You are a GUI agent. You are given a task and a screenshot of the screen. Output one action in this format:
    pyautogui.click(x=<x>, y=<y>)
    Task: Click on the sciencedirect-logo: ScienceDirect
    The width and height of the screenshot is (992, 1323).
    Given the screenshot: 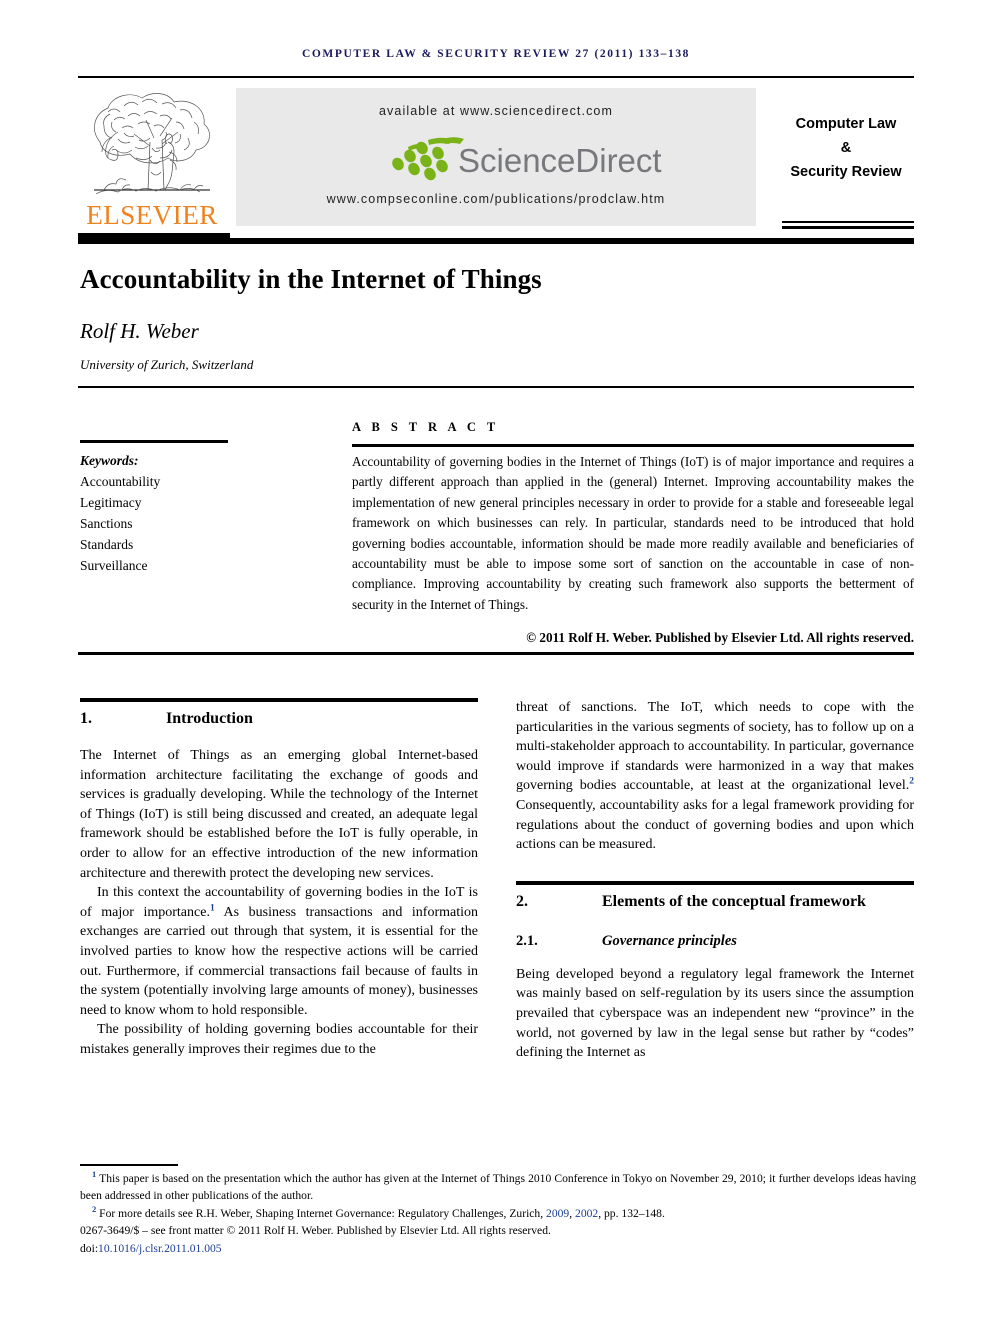 What is the action you would take?
    pyautogui.click(x=496, y=160)
    